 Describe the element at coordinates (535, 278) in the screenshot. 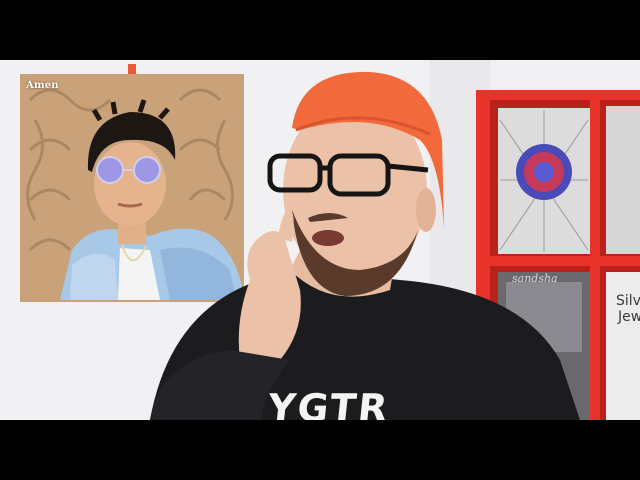

I see `record-label-3: sandsha` at that location.